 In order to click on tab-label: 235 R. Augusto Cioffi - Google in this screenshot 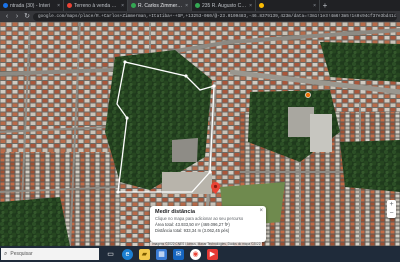, I will do `click(224, 5)`.